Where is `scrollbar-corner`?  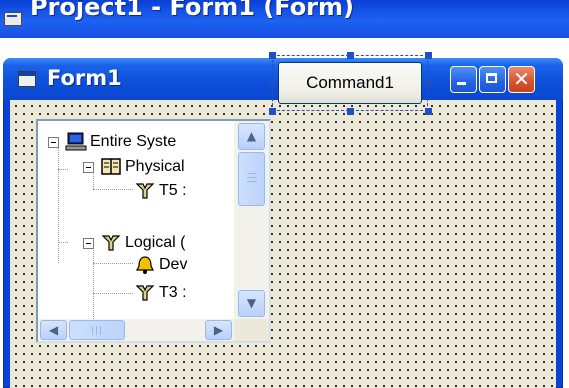
scrollbar-corner is located at coordinates (251, 330).